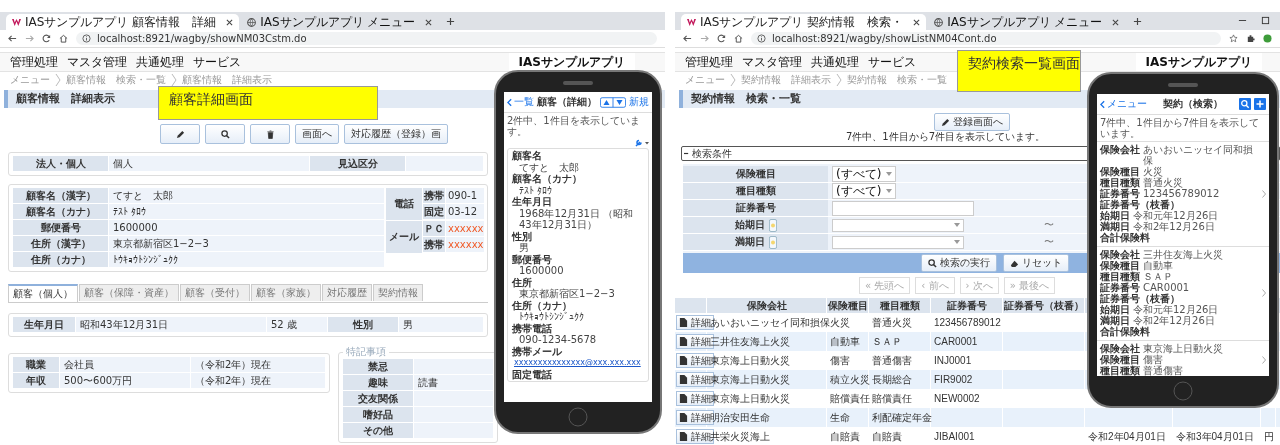  What do you see at coordinates (1245, 104) in the screenshot?
I see `search-icon` at bounding box center [1245, 104].